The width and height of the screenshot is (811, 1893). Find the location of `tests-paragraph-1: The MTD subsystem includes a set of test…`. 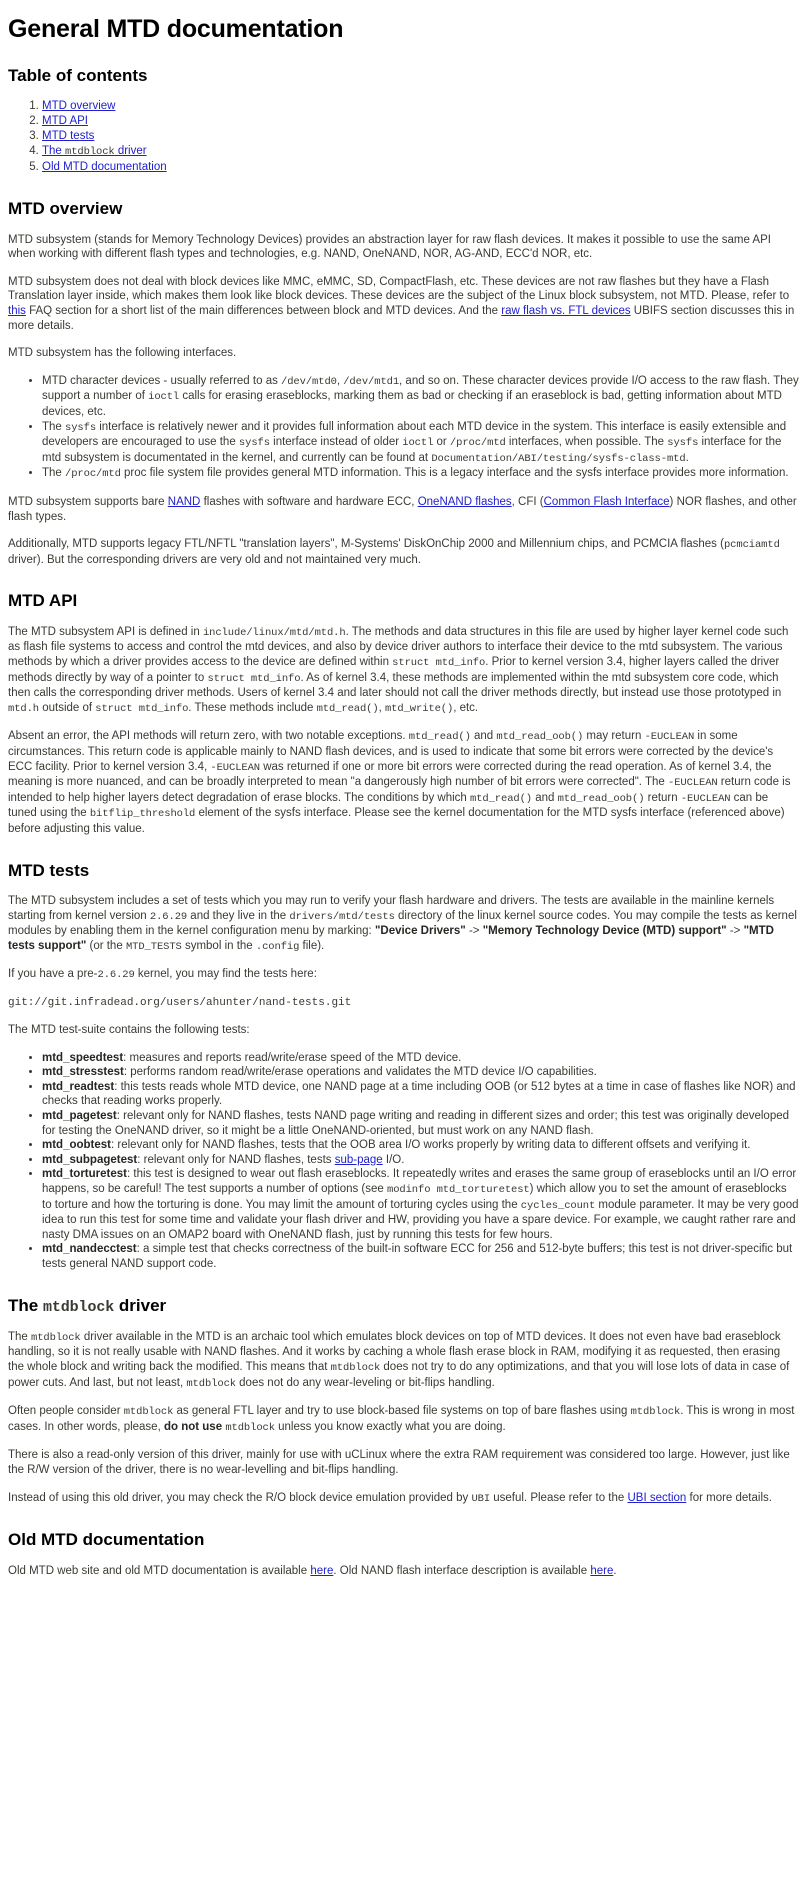

tests-paragraph-1: The MTD subsystem includes a set of test… is located at coordinates (403, 924).